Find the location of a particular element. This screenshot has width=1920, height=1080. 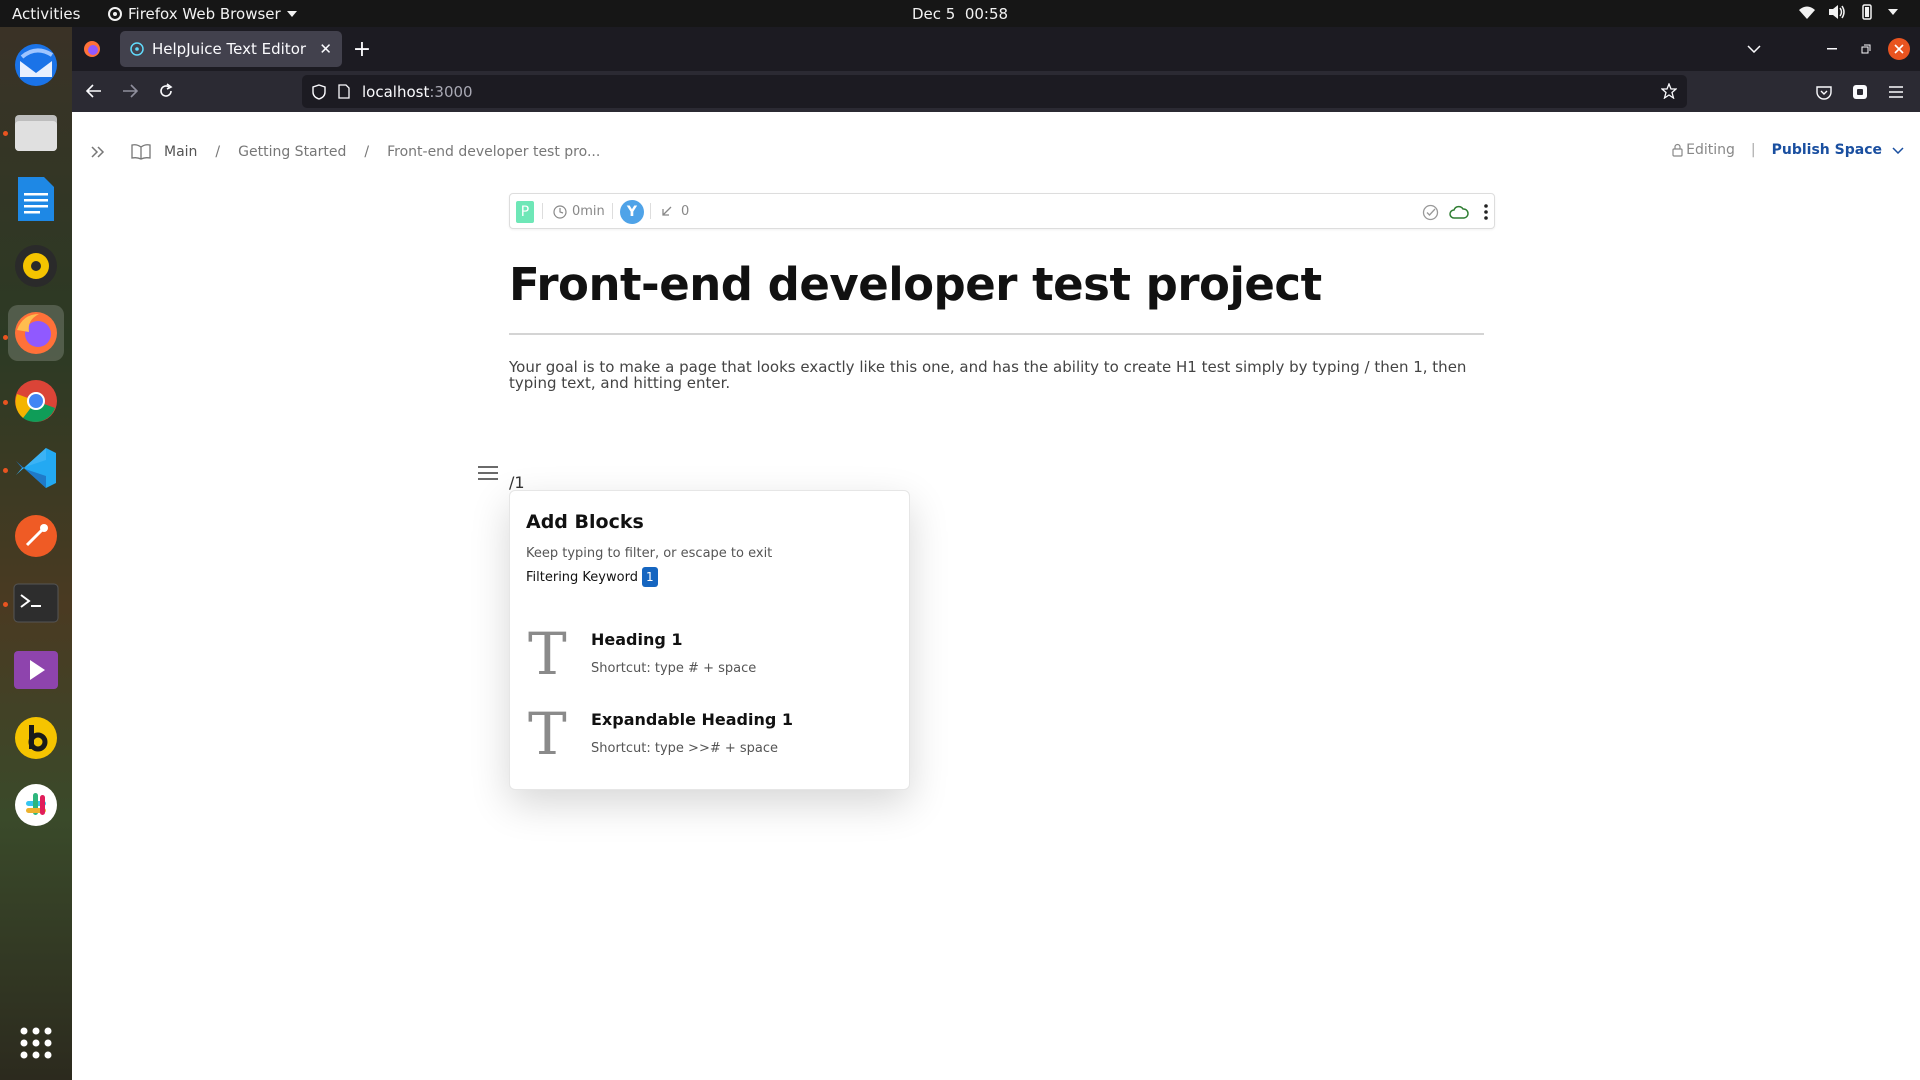

page-icon is located at coordinates (344, 91).